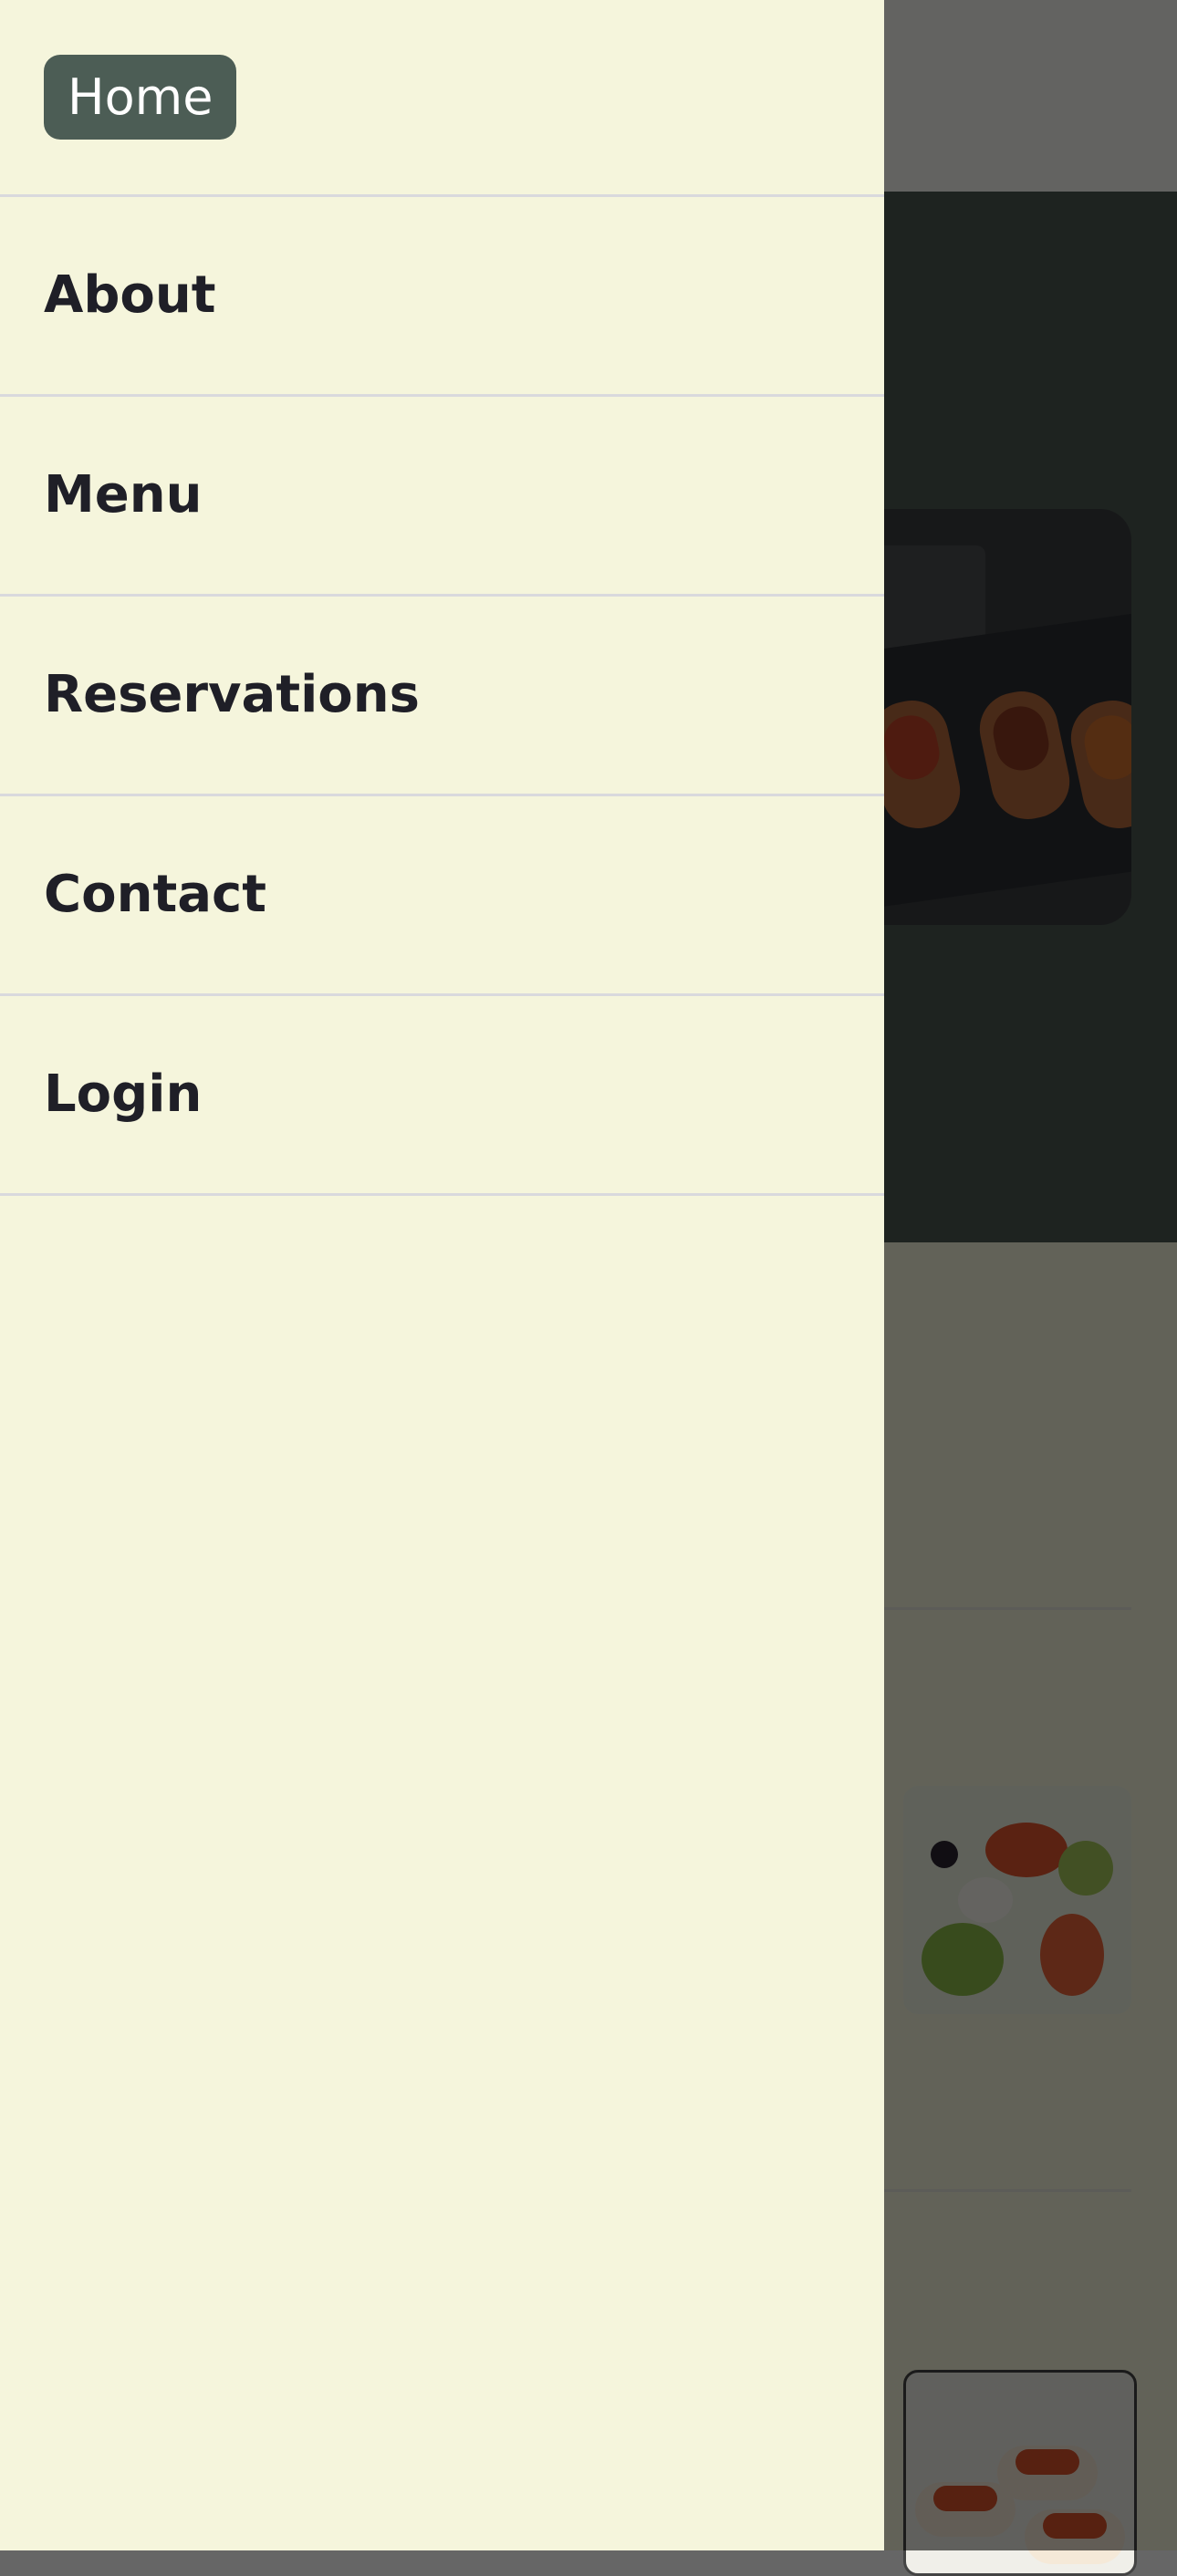 This screenshot has height=2576, width=1177. What do you see at coordinates (442, 696) in the screenshot?
I see `nav-item-reservations: Reservations` at bounding box center [442, 696].